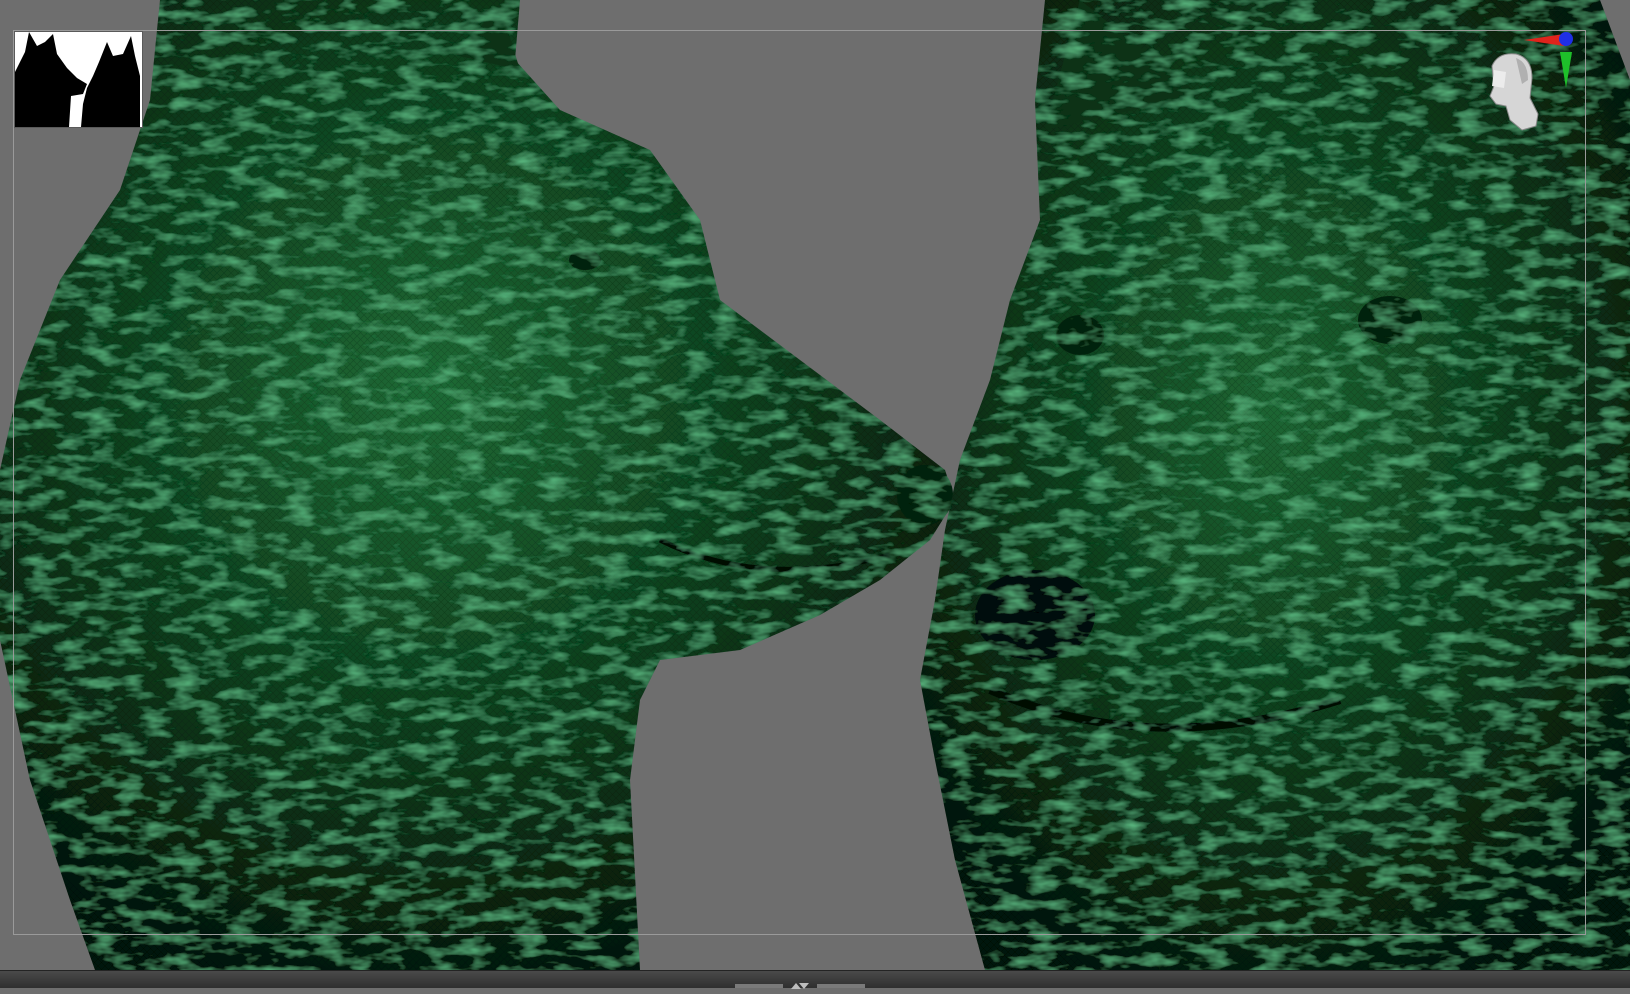 This screenshot has width=1630, height=994. I want to click on tray-collapse-handle, so click(800, 982).